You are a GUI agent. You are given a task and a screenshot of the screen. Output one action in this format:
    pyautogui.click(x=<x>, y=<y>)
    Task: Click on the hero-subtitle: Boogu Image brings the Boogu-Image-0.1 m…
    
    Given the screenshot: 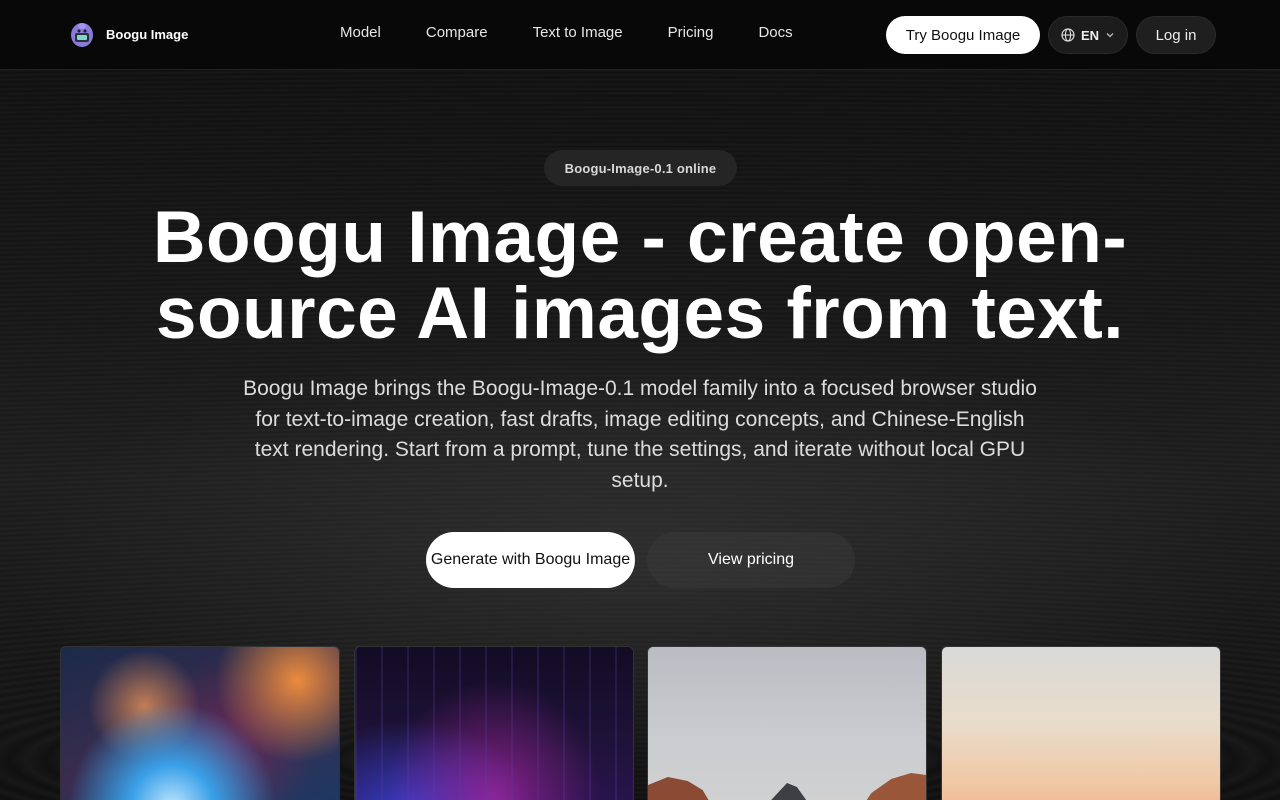 What is the action you would take?
    pyautogui.click(x=640, y=434)
    